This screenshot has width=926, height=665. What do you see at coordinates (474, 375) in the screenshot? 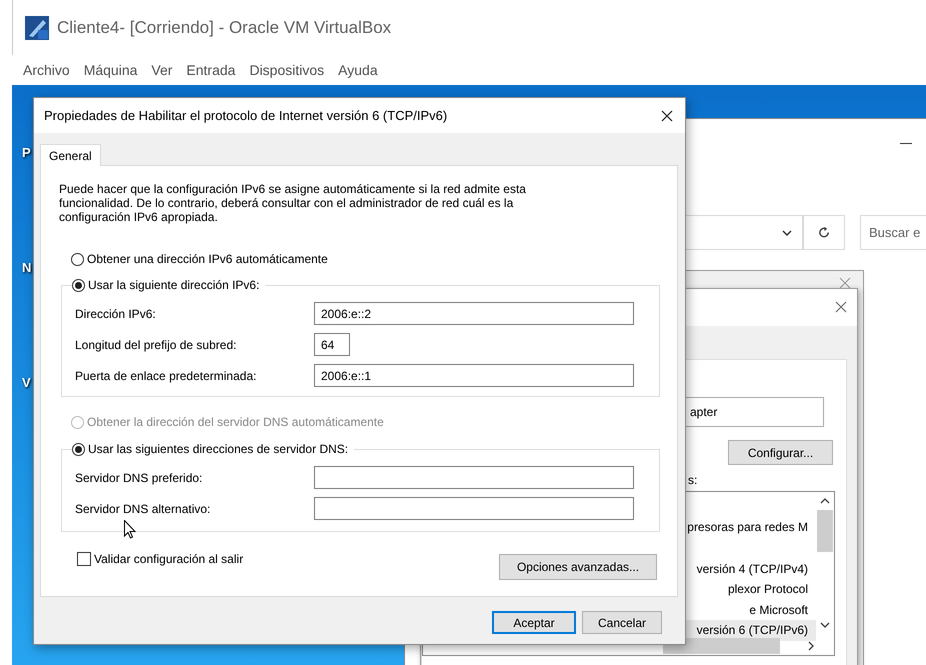
I see `input-field: 2006:e::1` at bounding box center [474, 375].